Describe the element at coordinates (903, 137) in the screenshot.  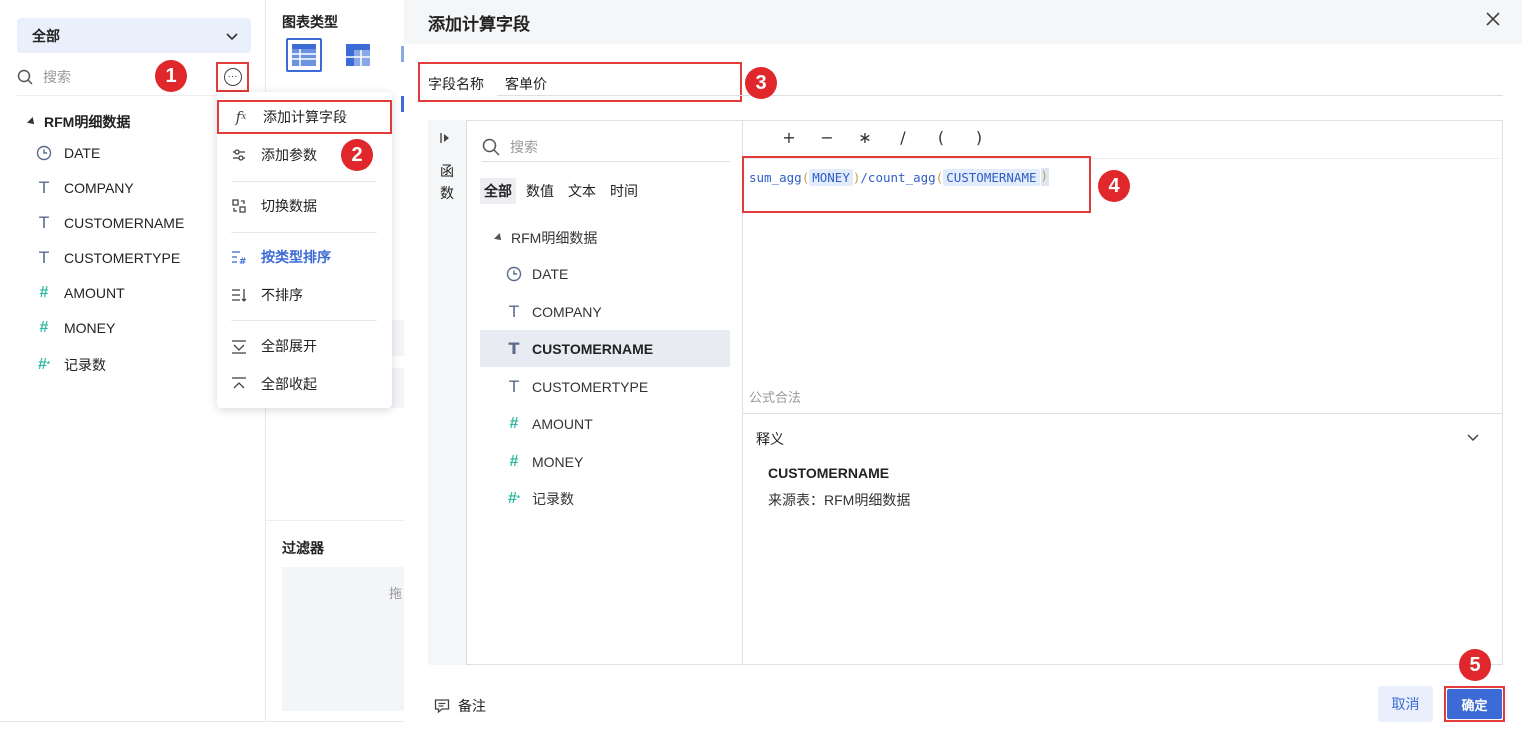
I see `operator-divide-button: /` at that location.